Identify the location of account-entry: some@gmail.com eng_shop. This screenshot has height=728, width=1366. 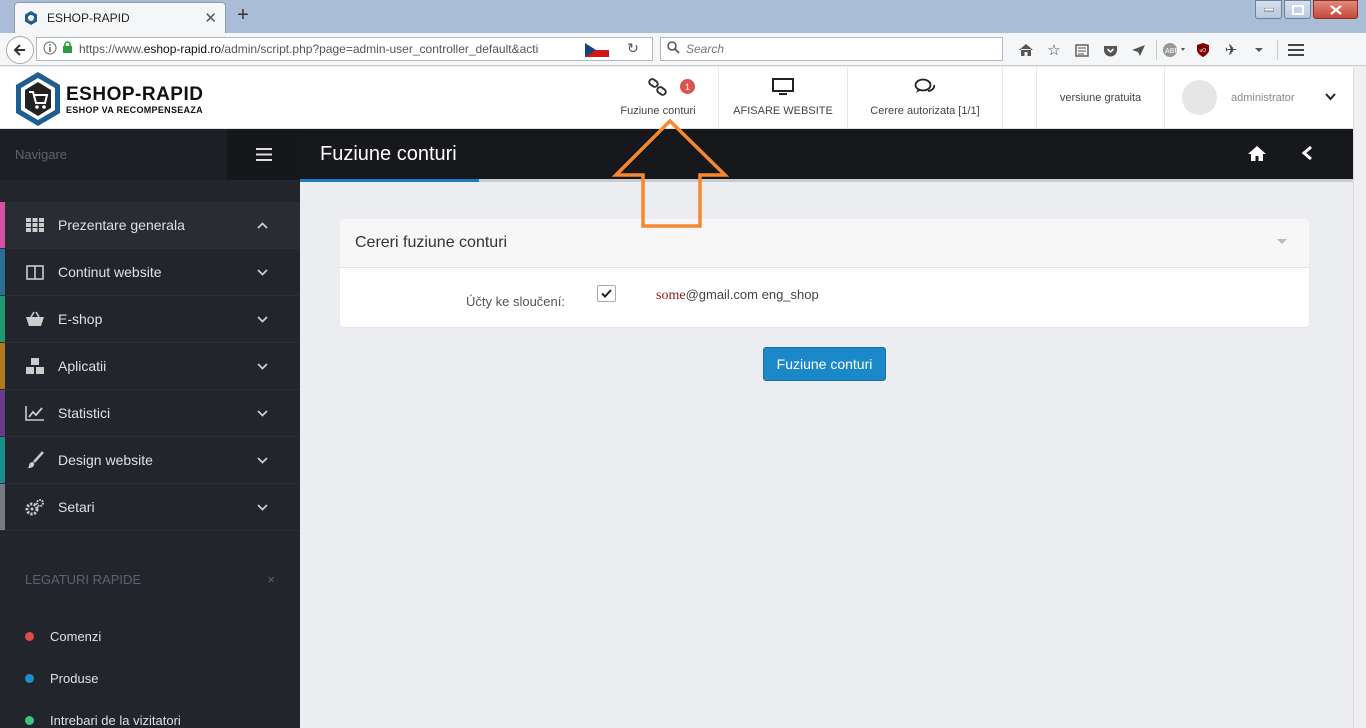
(737, 295).